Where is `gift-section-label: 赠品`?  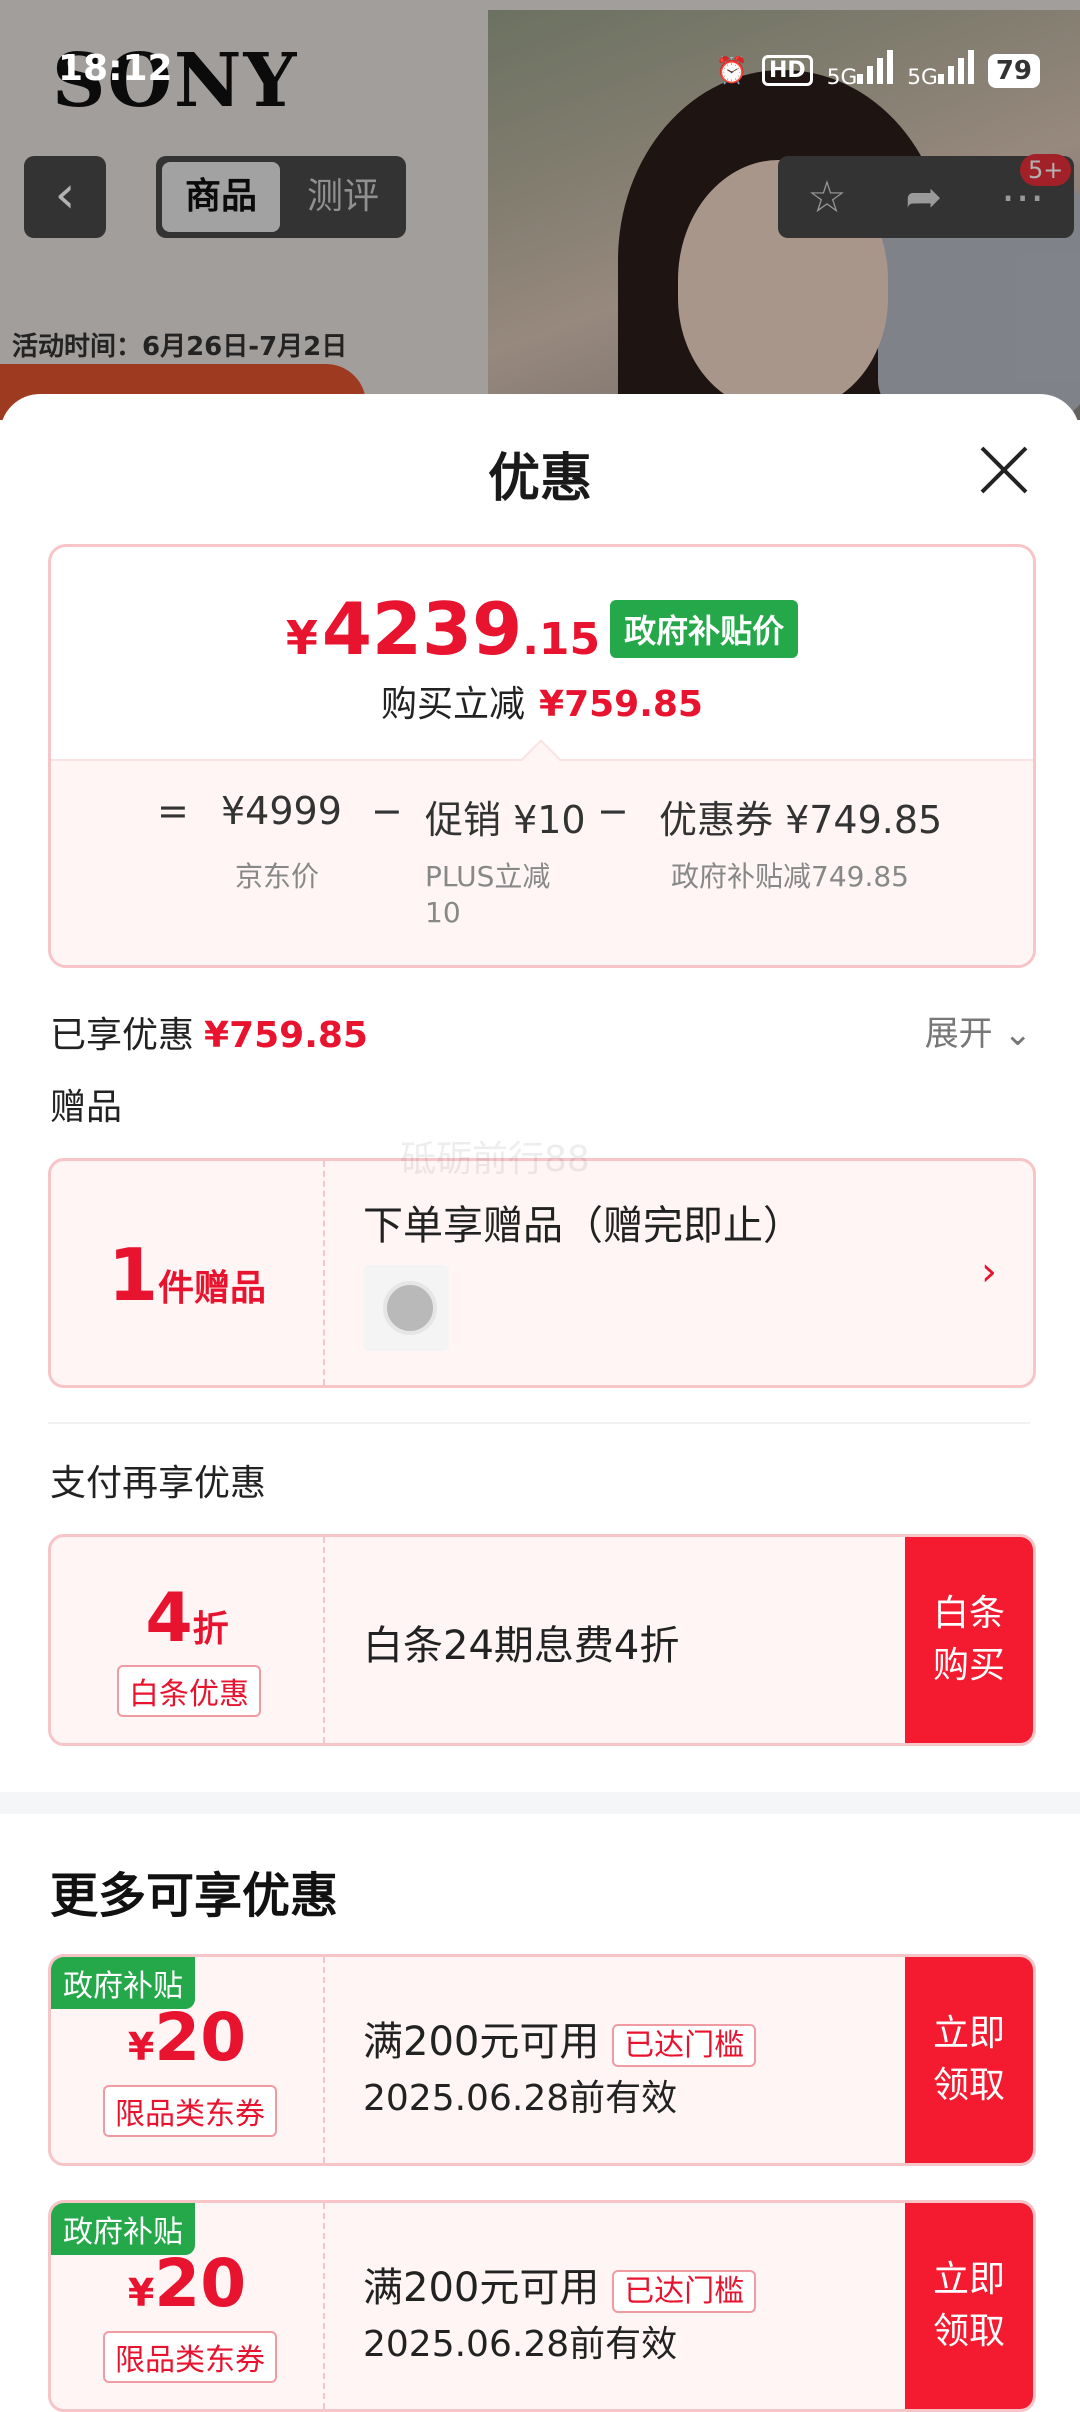
gift-section-label: 赠品 is located at coordinates (86, 1107).